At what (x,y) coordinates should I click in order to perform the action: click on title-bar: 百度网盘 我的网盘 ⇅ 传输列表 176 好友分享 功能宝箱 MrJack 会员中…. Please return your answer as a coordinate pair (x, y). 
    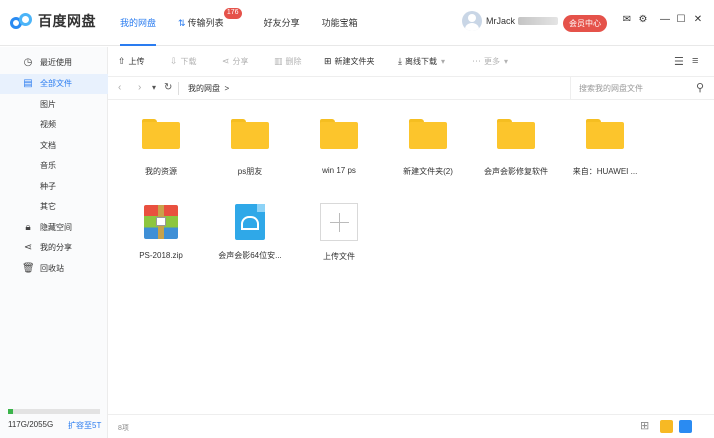
    Looking at the image, I should click on (357, 23).